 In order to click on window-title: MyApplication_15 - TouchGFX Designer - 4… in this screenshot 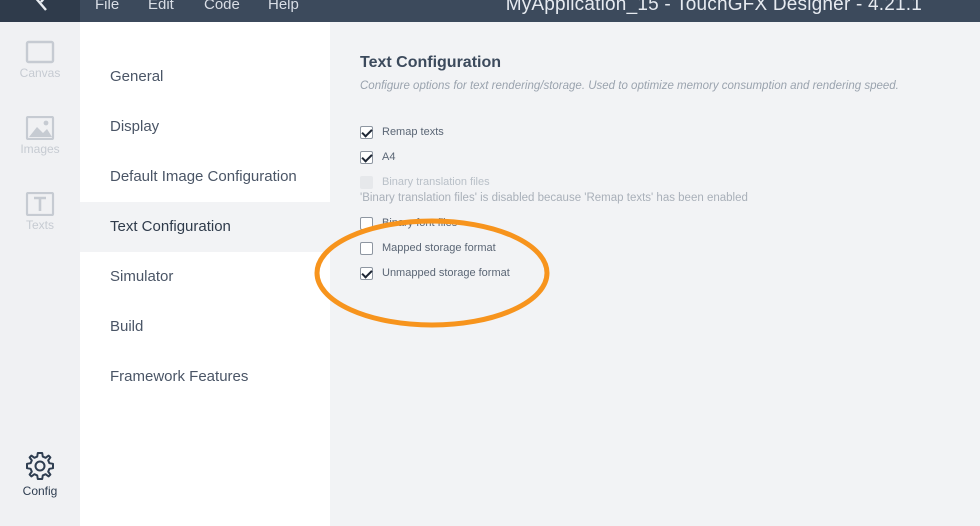, I will do `click(713, 7)`.